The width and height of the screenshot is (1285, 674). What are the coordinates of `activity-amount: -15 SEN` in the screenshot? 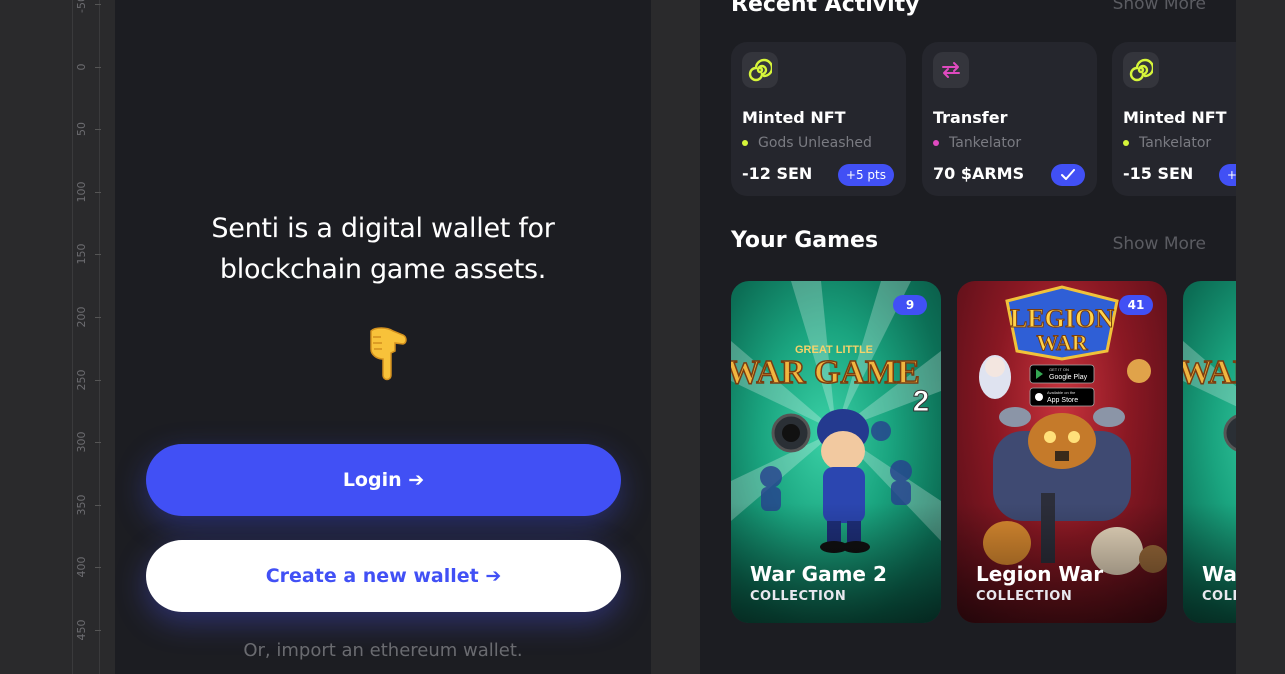 It's located at (1158, 173).